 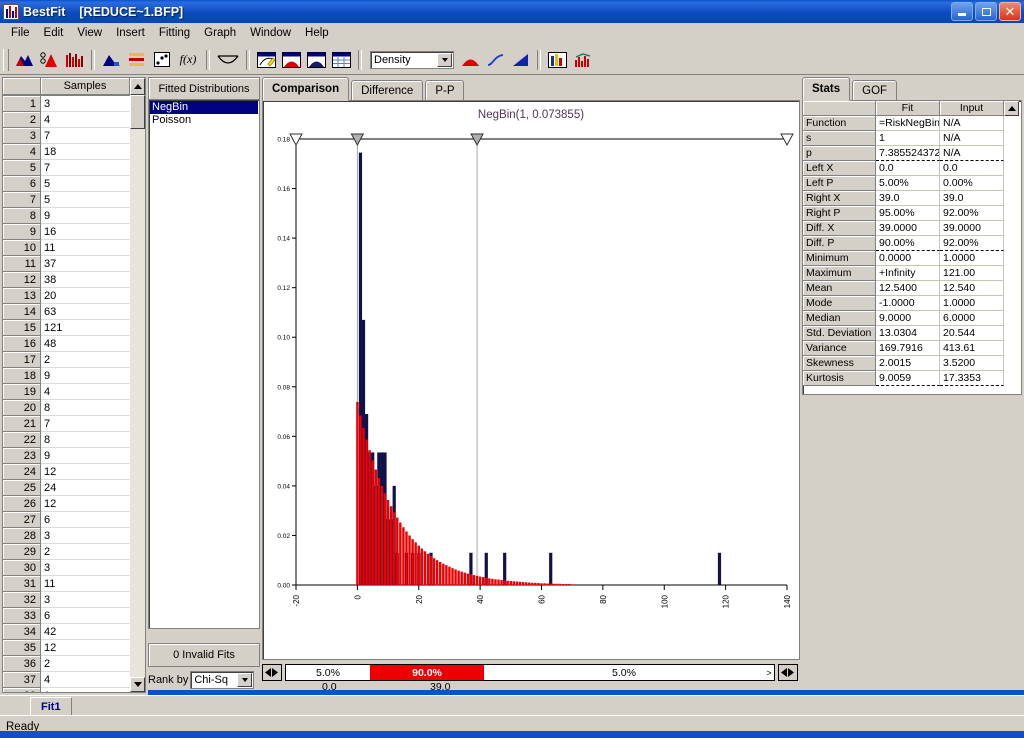 I want to click on table-row: 16 48, so click(x=74, y=344).